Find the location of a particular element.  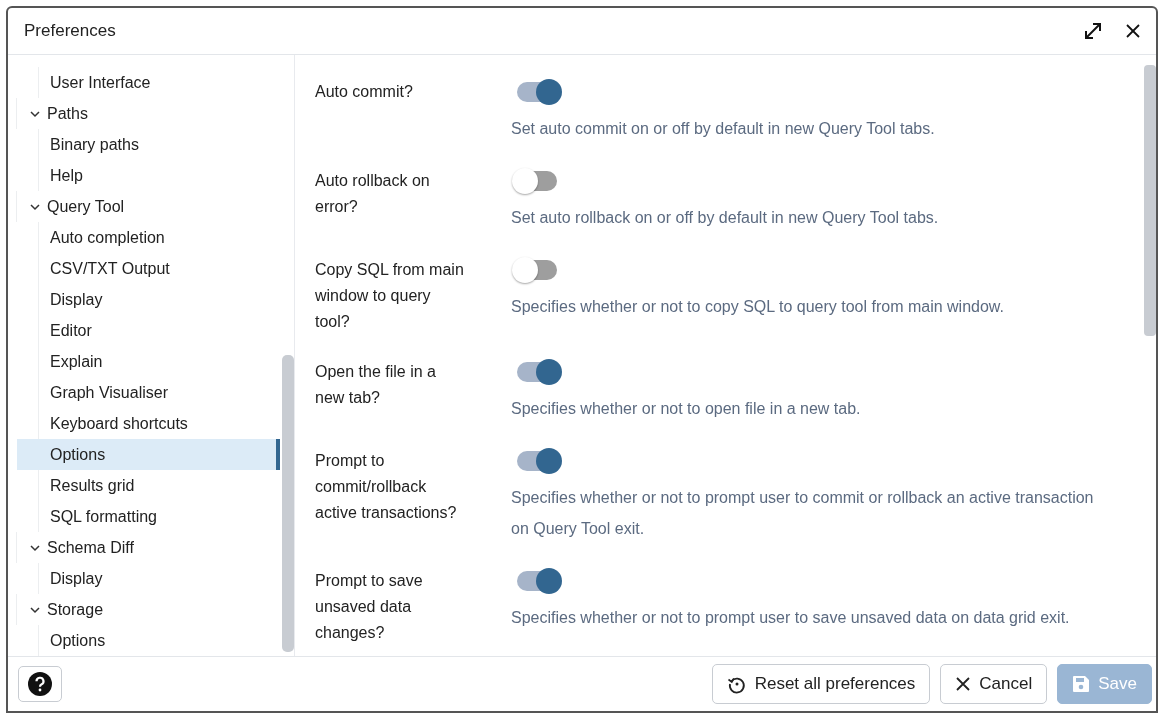

setting-label: Auto rollback on error? is located at coordinates (373, 194).